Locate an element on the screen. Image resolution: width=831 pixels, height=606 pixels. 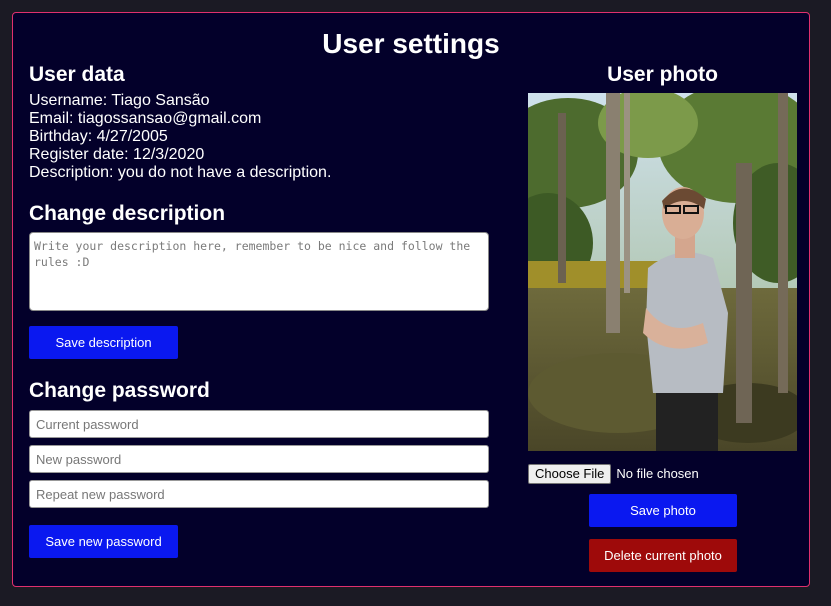
page-title: User settings is located at coordinates (411, 43).